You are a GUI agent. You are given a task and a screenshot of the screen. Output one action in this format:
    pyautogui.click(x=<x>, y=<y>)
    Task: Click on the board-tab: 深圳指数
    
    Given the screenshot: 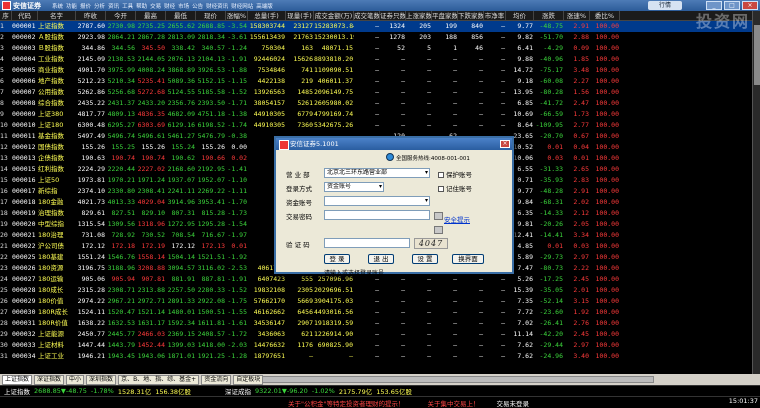 What is the action you would take?
    pyautogui.click(x=101, y=379)
    